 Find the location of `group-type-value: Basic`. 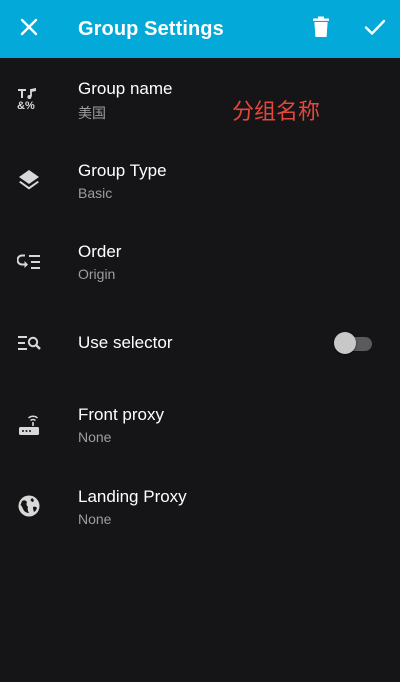

group-type-value: Basic is located at coordinates (95, 192).